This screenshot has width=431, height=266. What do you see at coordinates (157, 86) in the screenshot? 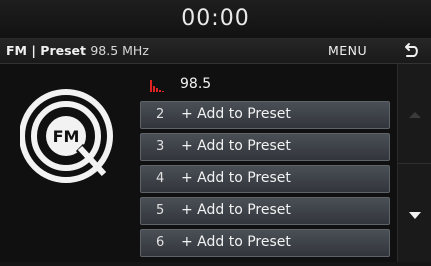
I see `signal-strength-icon` at bounding box center [157, 86].